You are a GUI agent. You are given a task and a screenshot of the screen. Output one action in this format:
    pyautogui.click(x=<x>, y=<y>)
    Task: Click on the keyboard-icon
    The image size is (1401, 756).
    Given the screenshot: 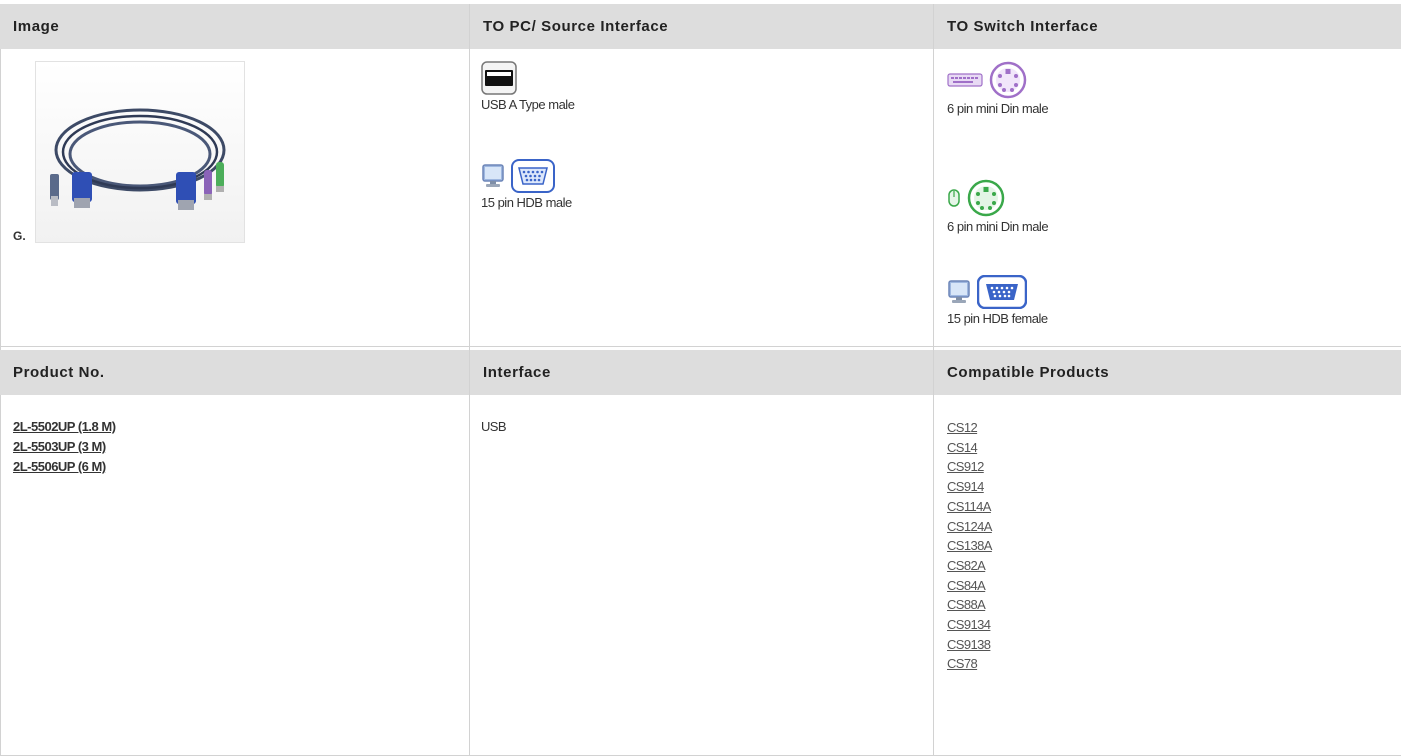 What is the action you would take?
    pyautogui.click(x=965, y=80)
    